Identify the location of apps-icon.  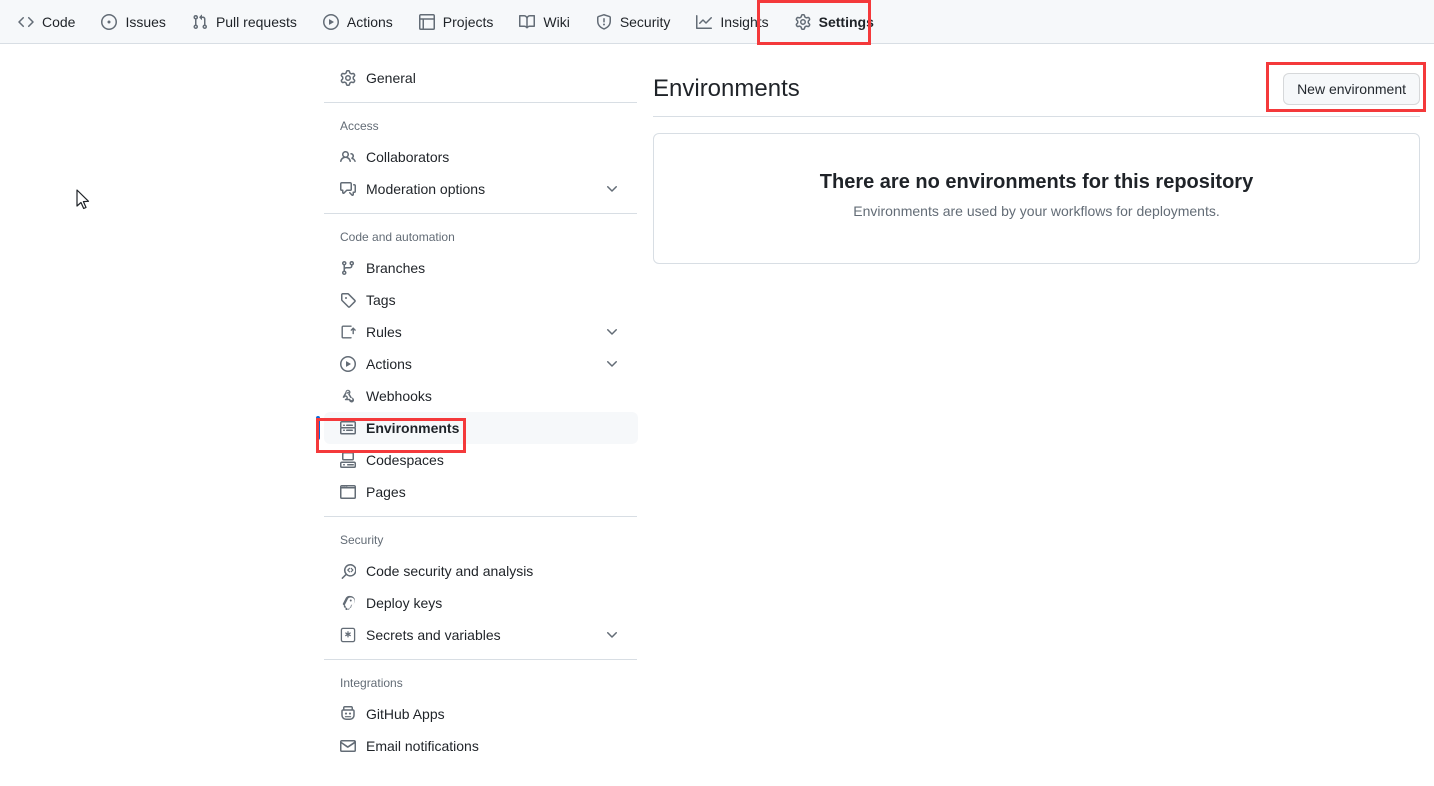
(348, 714).